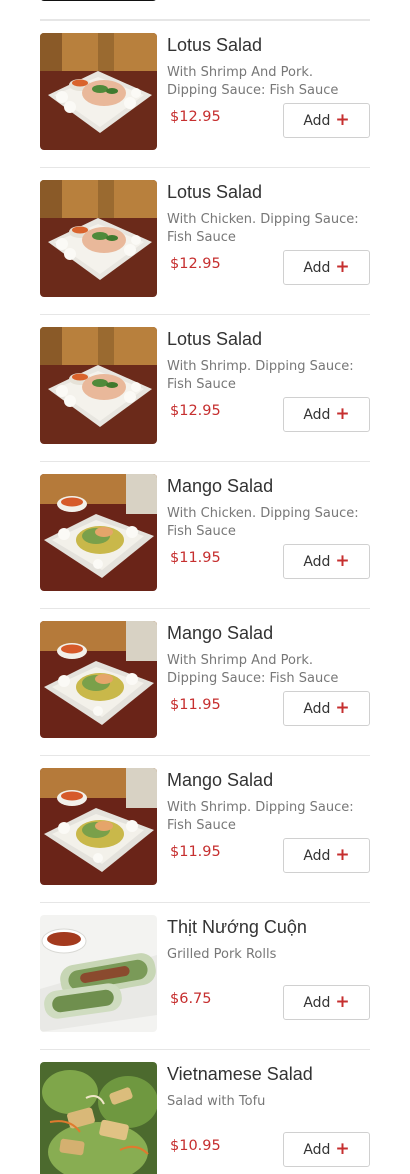 The image size is (410, 1174). What do you see at coordinates (195, 1146) in the screenshot?
I see `item-price: $10.95` at bounding box center [195, 1146].